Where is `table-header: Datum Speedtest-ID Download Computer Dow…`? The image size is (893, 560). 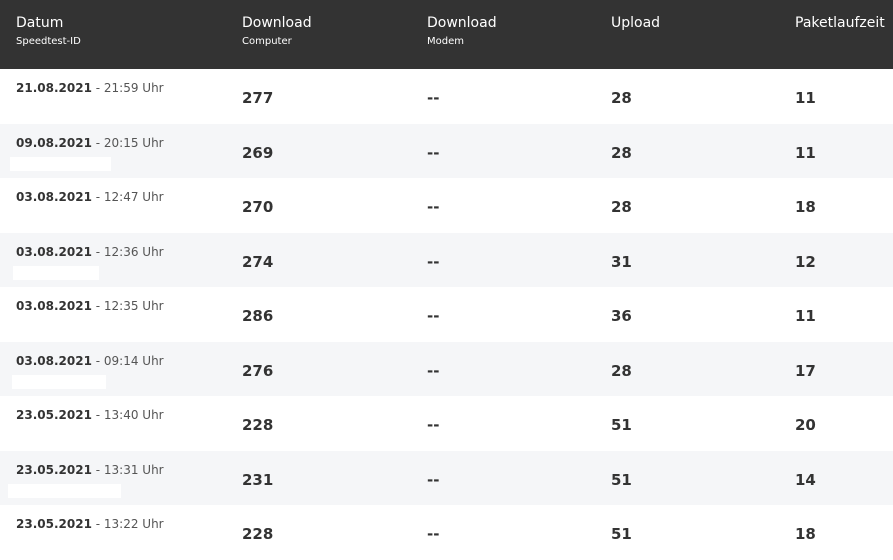
table-header: Datum Speedtest-ID Download Computer Dow… is located at coordinates (446, 34).